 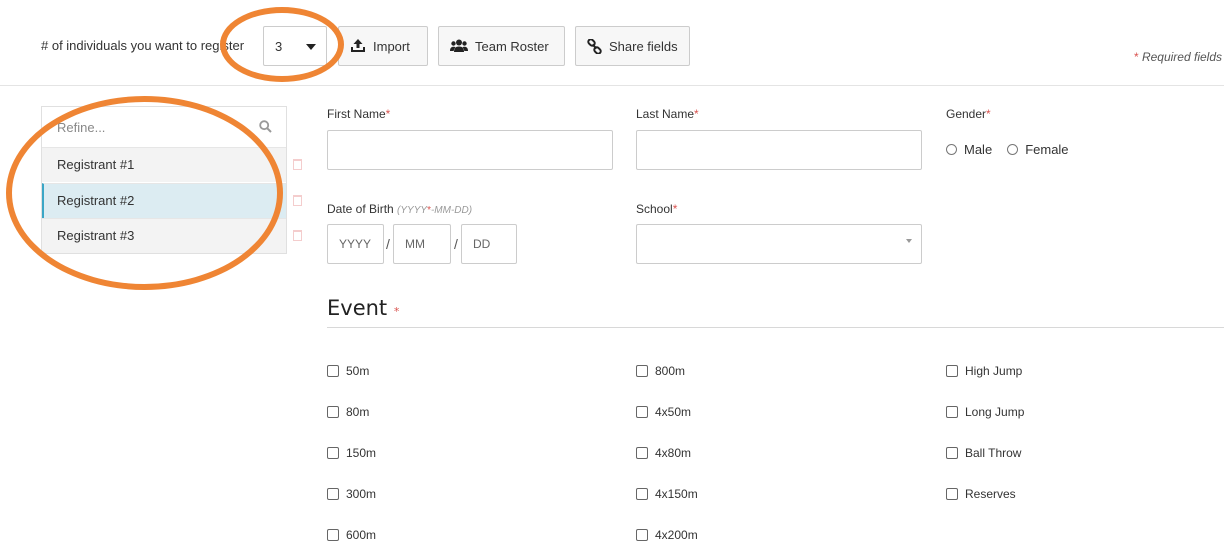 I want to click on event-checkbox: Ball Throw, so click(x=983, y=453).